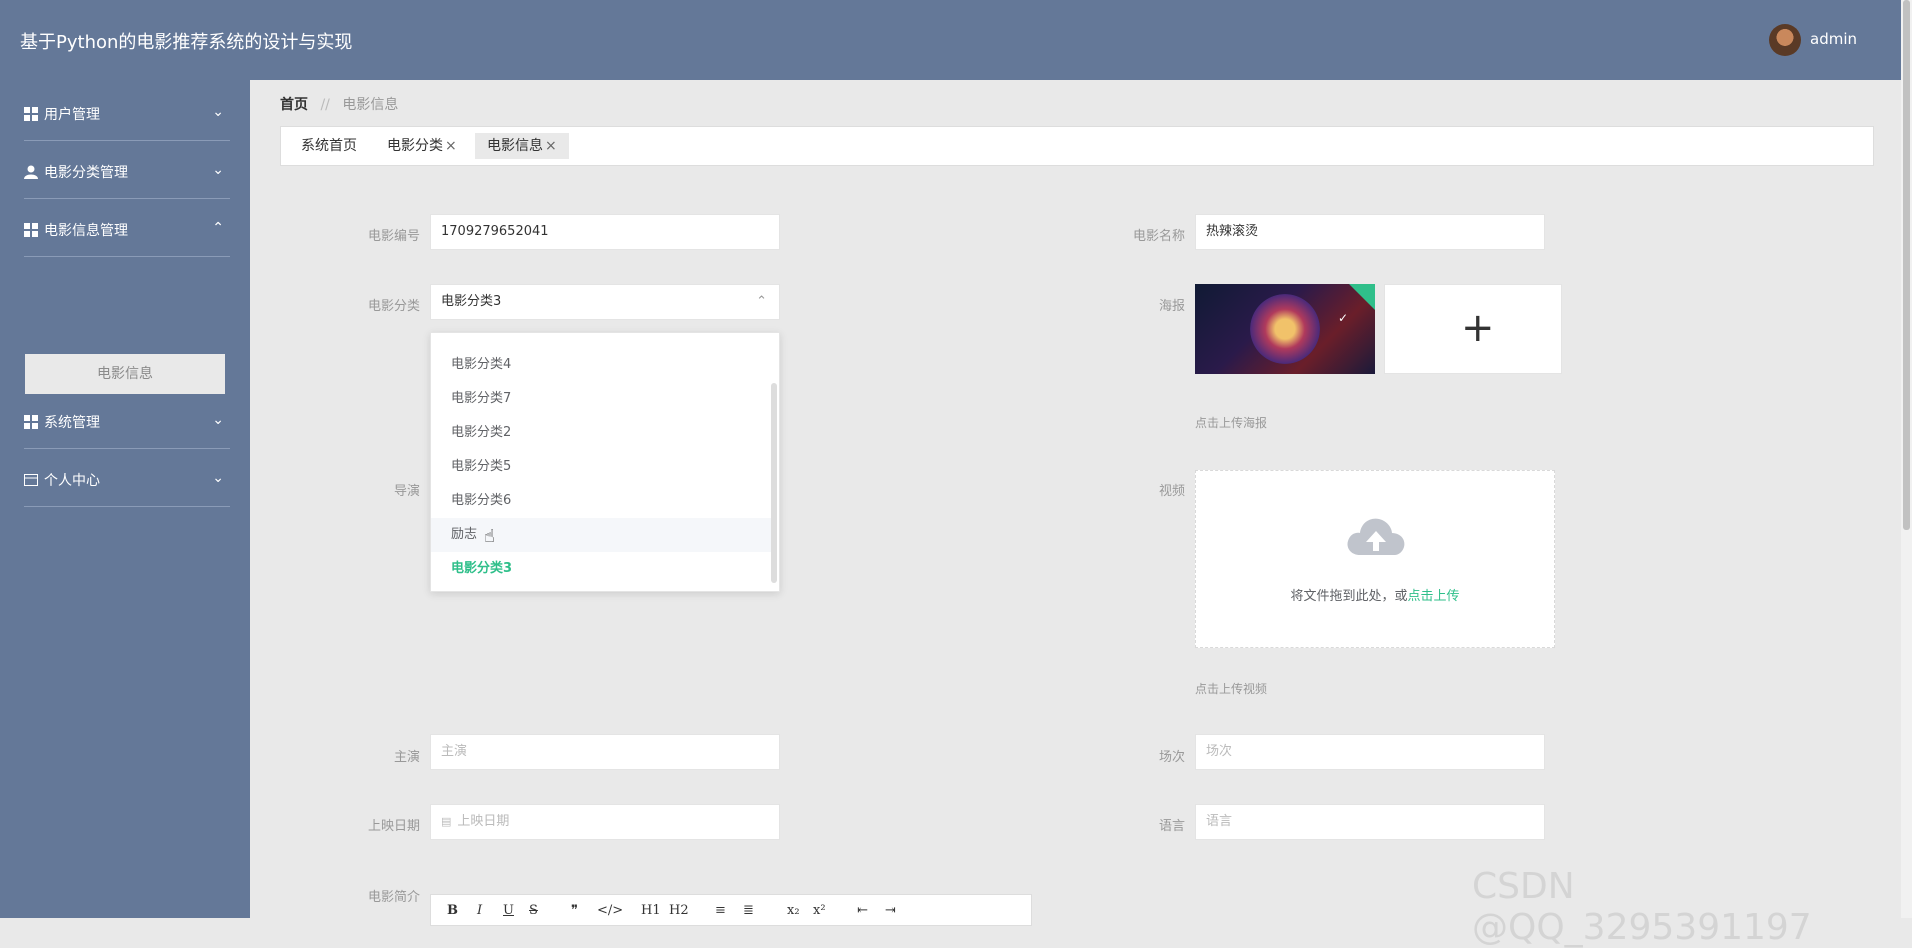 This screenshot has width=1912, height=948. What do you see at coordinates (1077, 146) in the screenshot?
I see `tabs-bar: 系统首页 电影分类 × 电影信息 ×` at bounding box center [1077, 146].